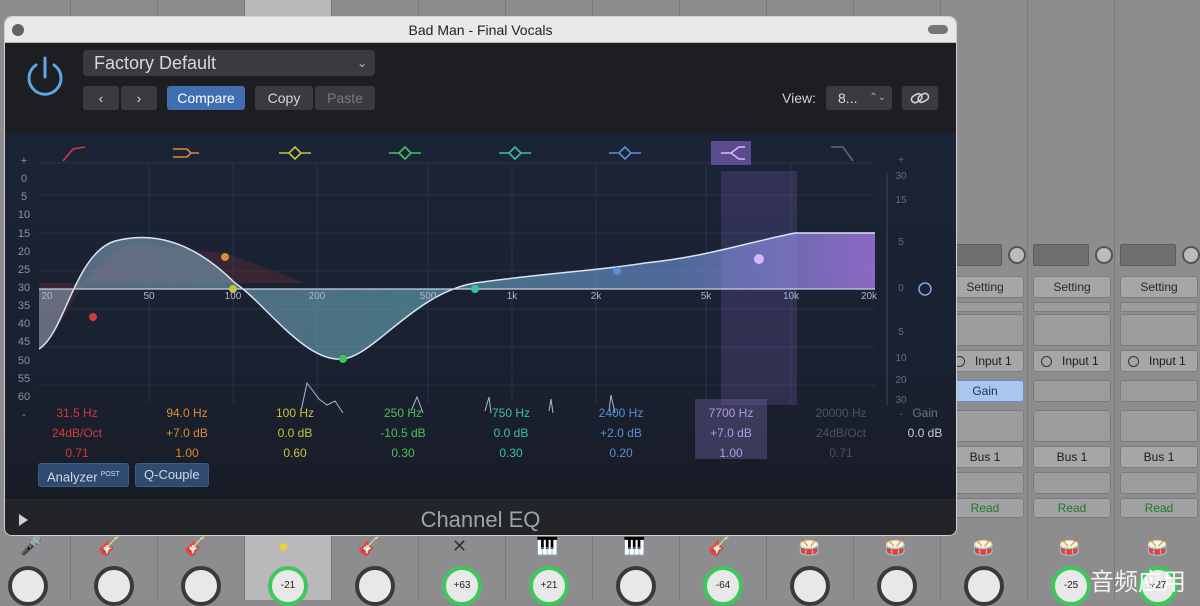 The image size is (1200, 606). Describe the element at coordinates (859, 98) in the screenshot. I see `view-size-select: 8... ⌃⌄` at that location.